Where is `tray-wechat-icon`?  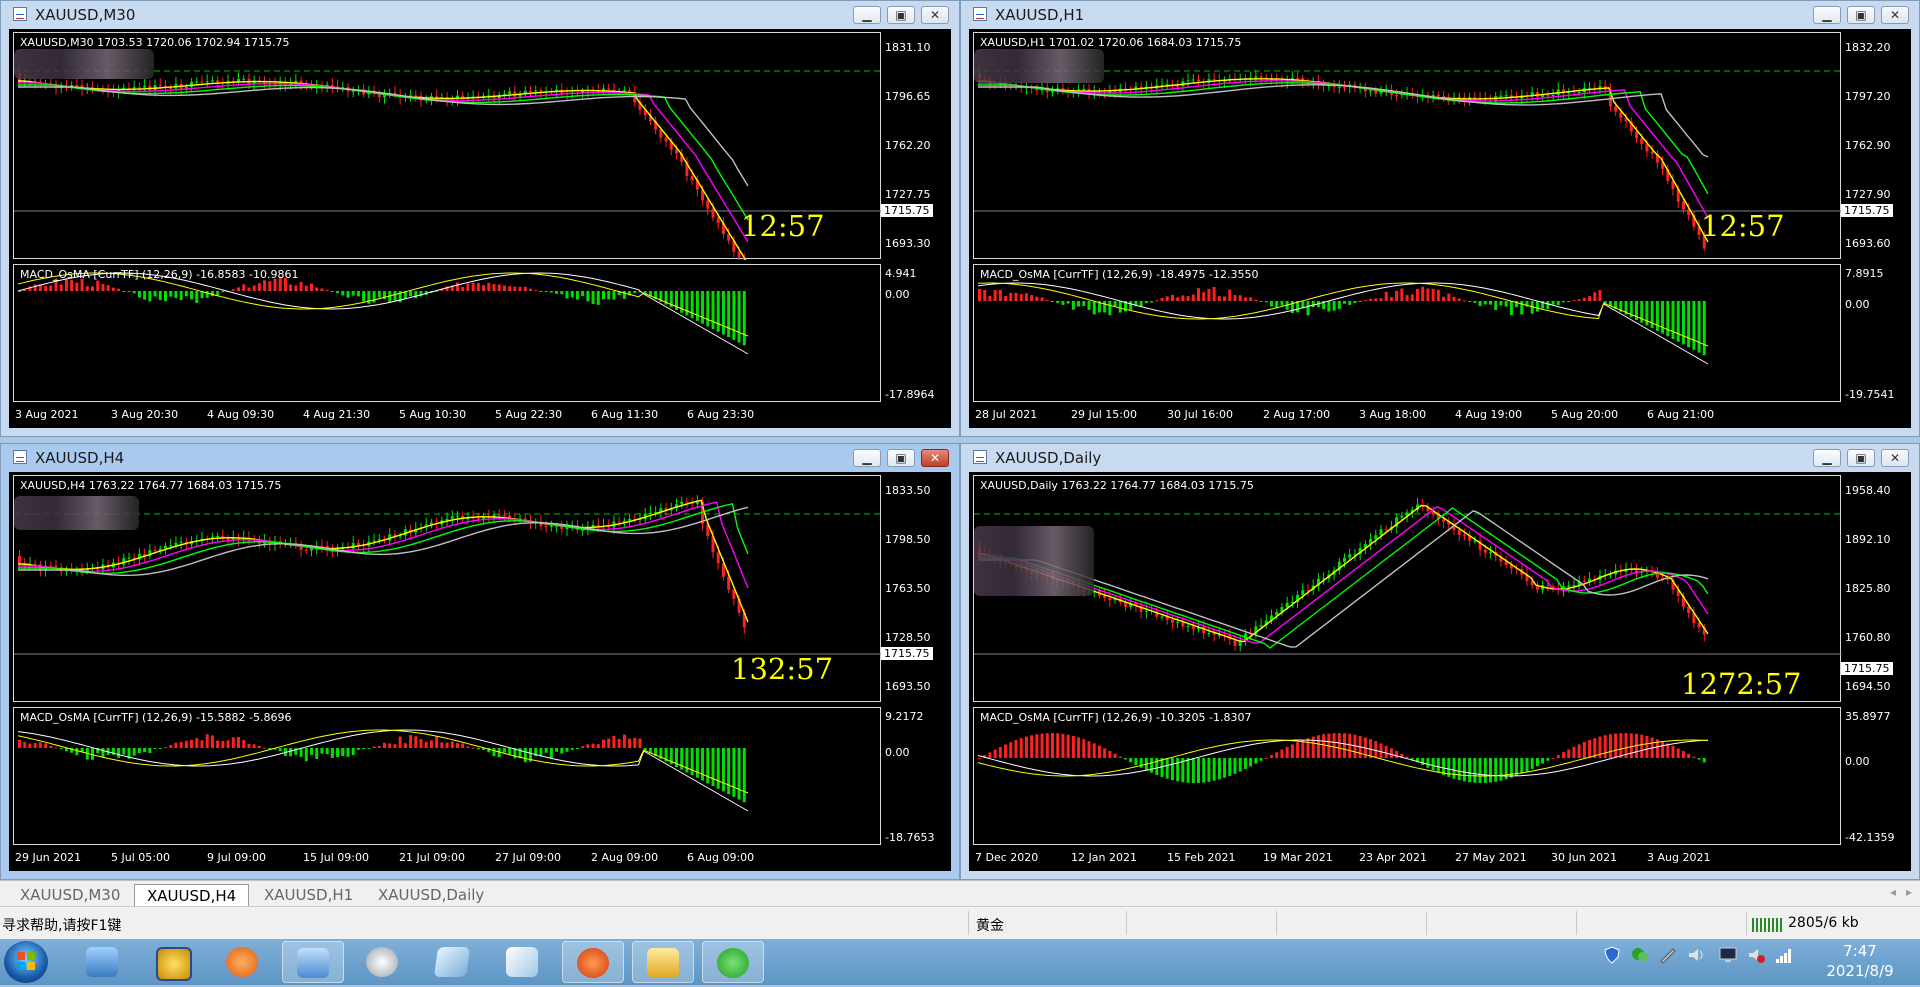 tray-wechat-icon is located at coordinates (1640, 955).